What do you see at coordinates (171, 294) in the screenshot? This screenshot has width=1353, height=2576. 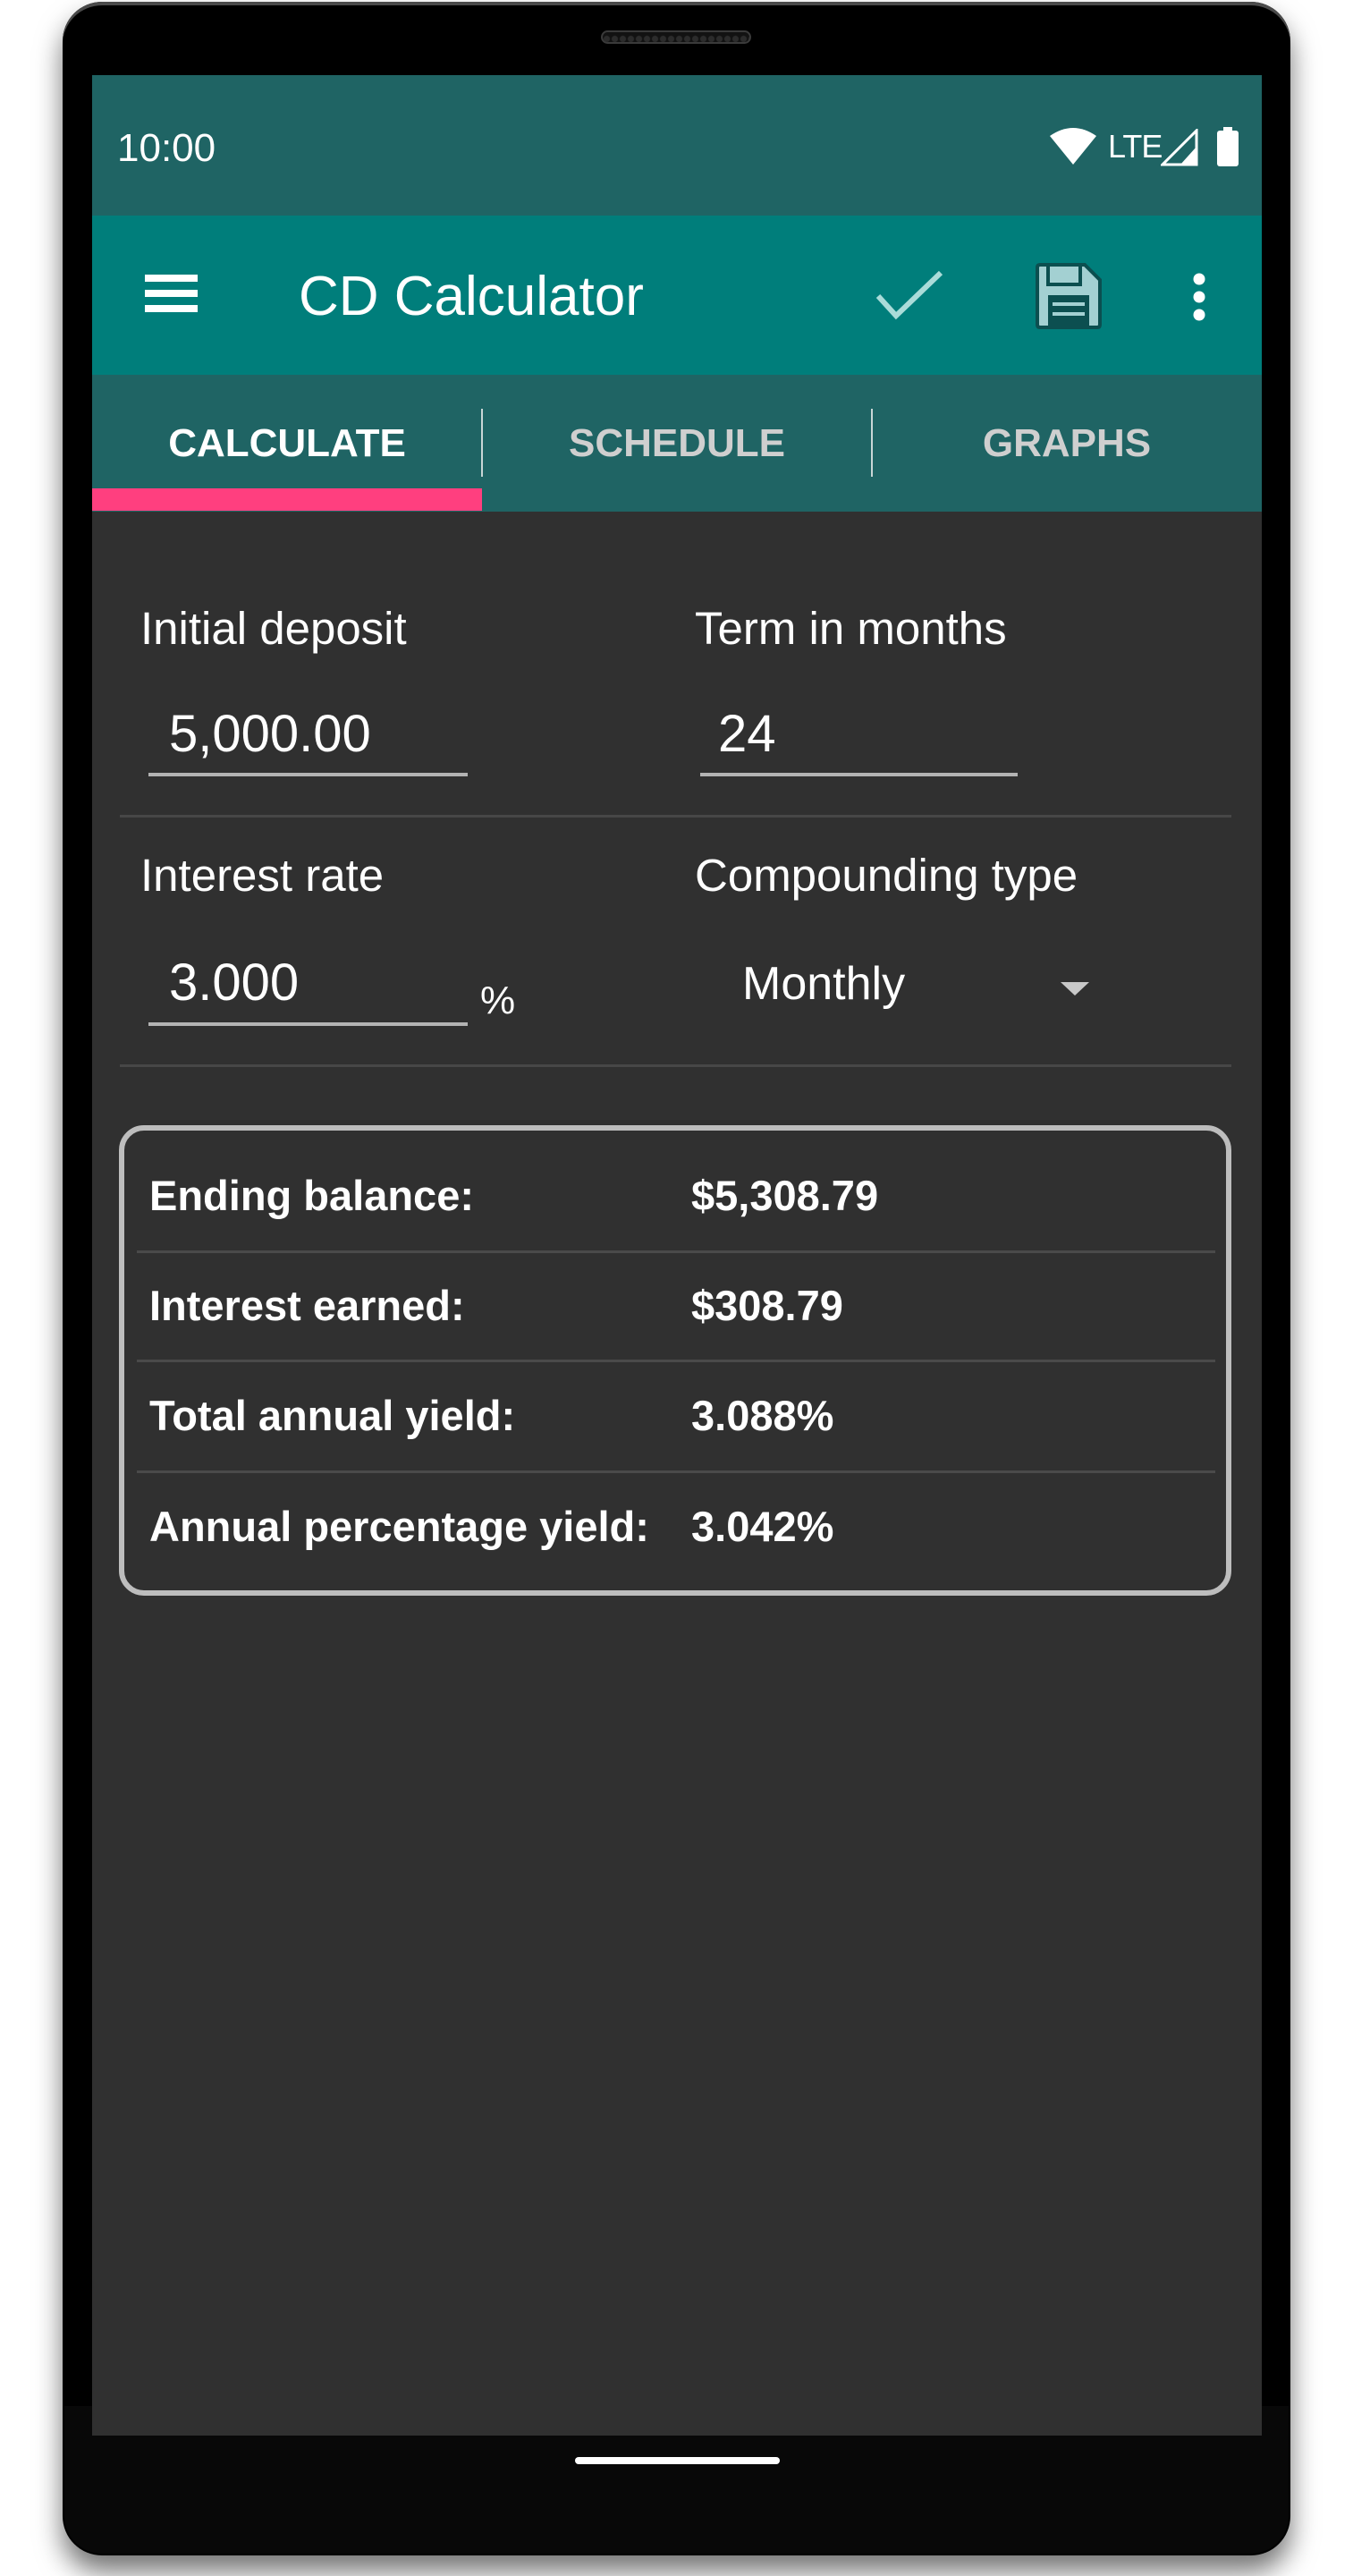 I see `hamburger-menu-icon` at bounding box center [171, 294].